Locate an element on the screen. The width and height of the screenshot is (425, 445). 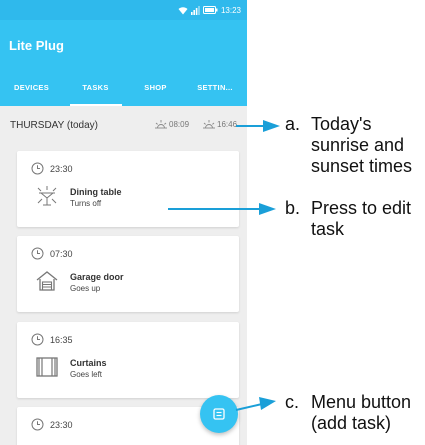
callout-arrow-a is located at coordinates (258, 126).